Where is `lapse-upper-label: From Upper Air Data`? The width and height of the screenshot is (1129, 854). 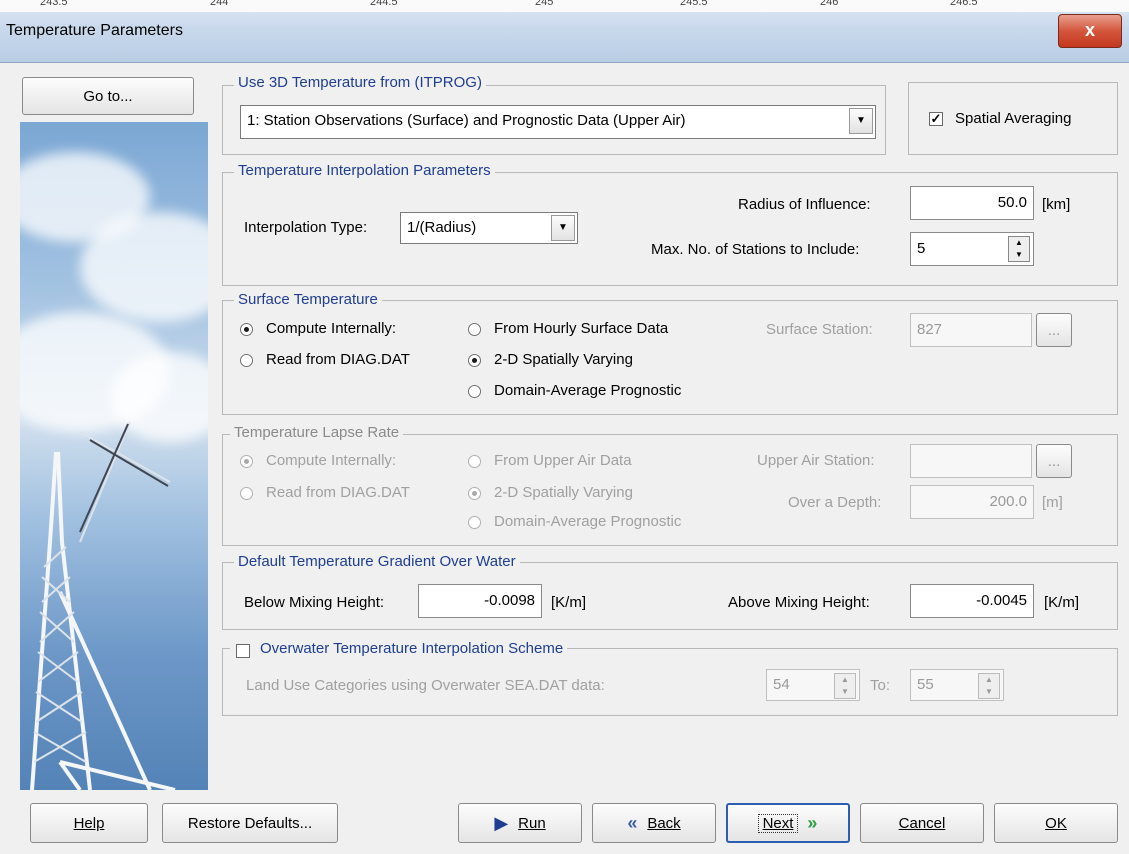 lapse-upper-label: From Upper Air Data is located at coordinates (563, 460).